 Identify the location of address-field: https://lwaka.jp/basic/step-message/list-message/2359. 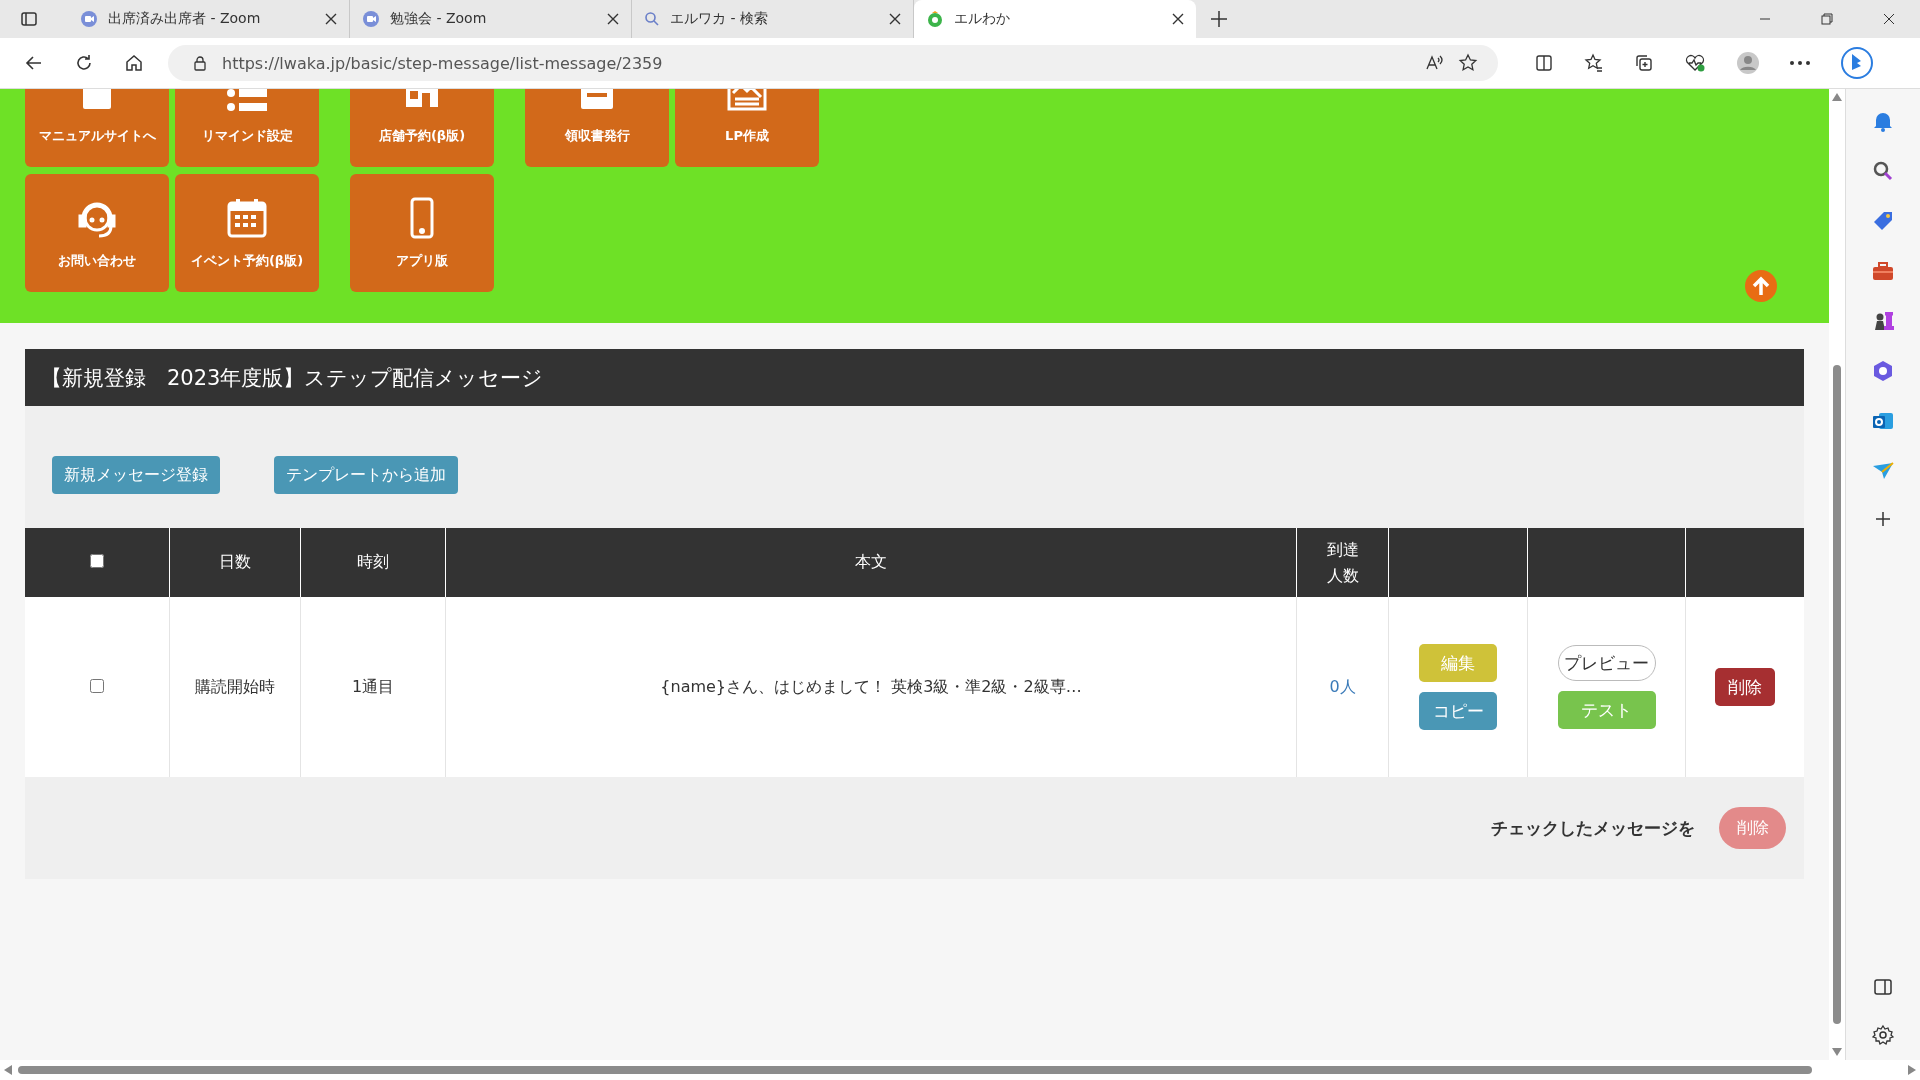
(833, 63).